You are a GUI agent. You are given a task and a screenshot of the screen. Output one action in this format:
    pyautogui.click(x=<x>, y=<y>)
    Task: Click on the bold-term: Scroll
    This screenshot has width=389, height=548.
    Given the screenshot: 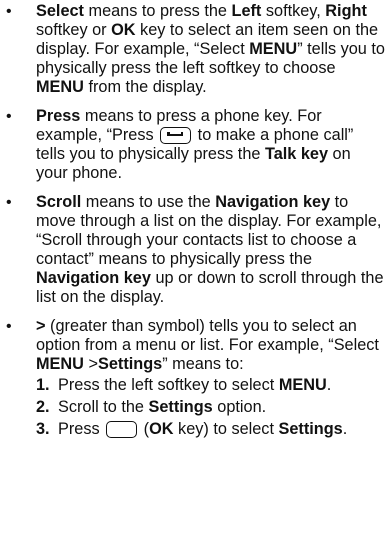 What is the action you would take?
    pyautogui.click(x=59, y=202)
    